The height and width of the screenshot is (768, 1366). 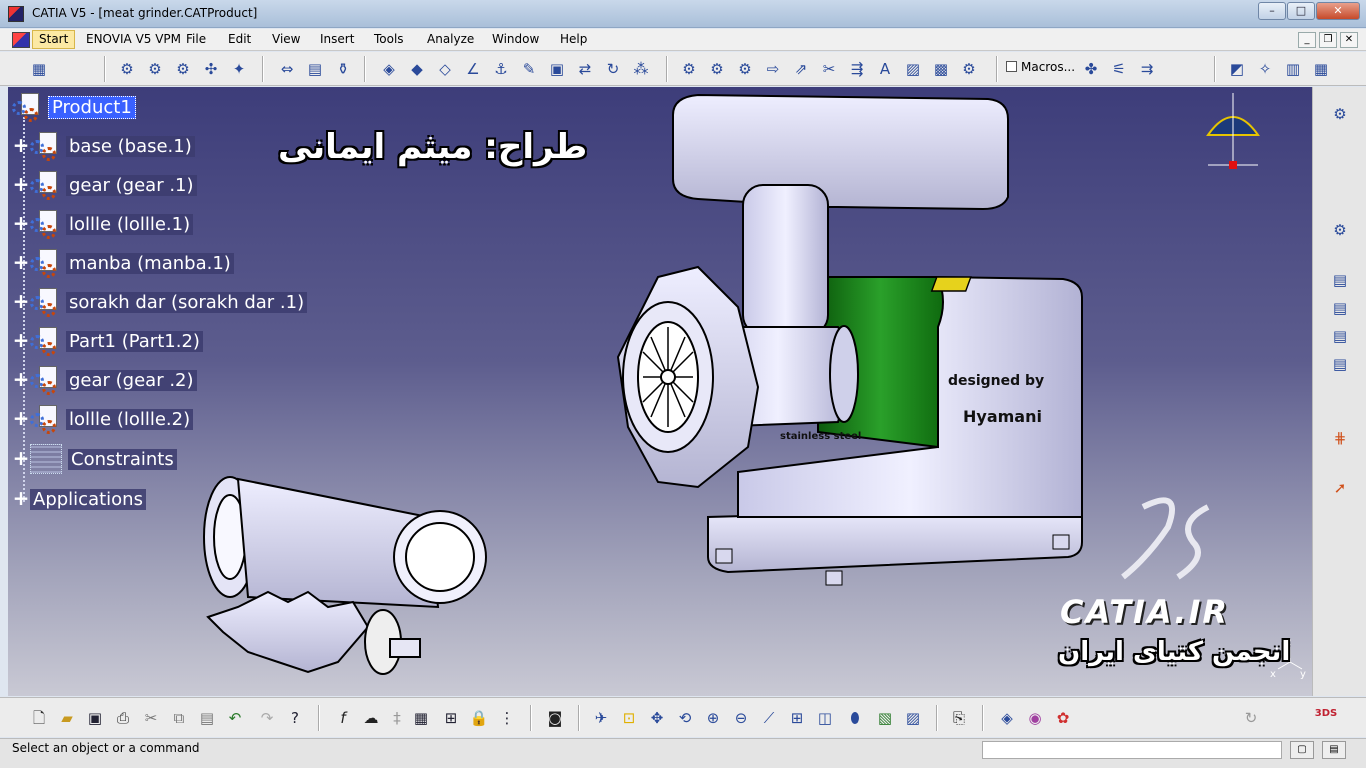 What do you see at coordinates (1007, 718) in the screenshot?
I see `apply-material-icon: ◈` at bounding box center [1007, 718].